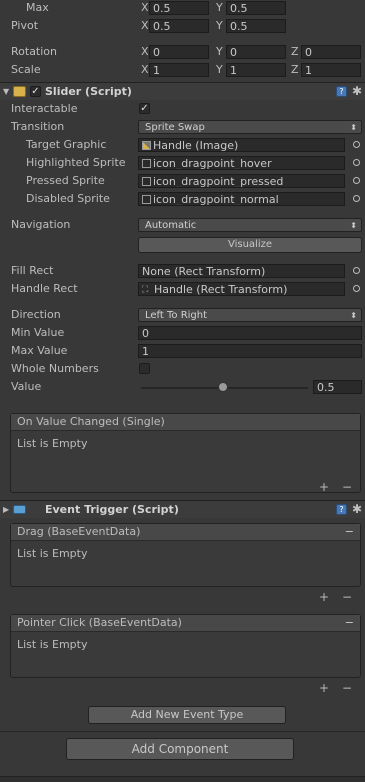  What do you see at coordinates (250, 333) in the screenshot?
I see `min-value-field: 0` at bounding box center [250, 333].